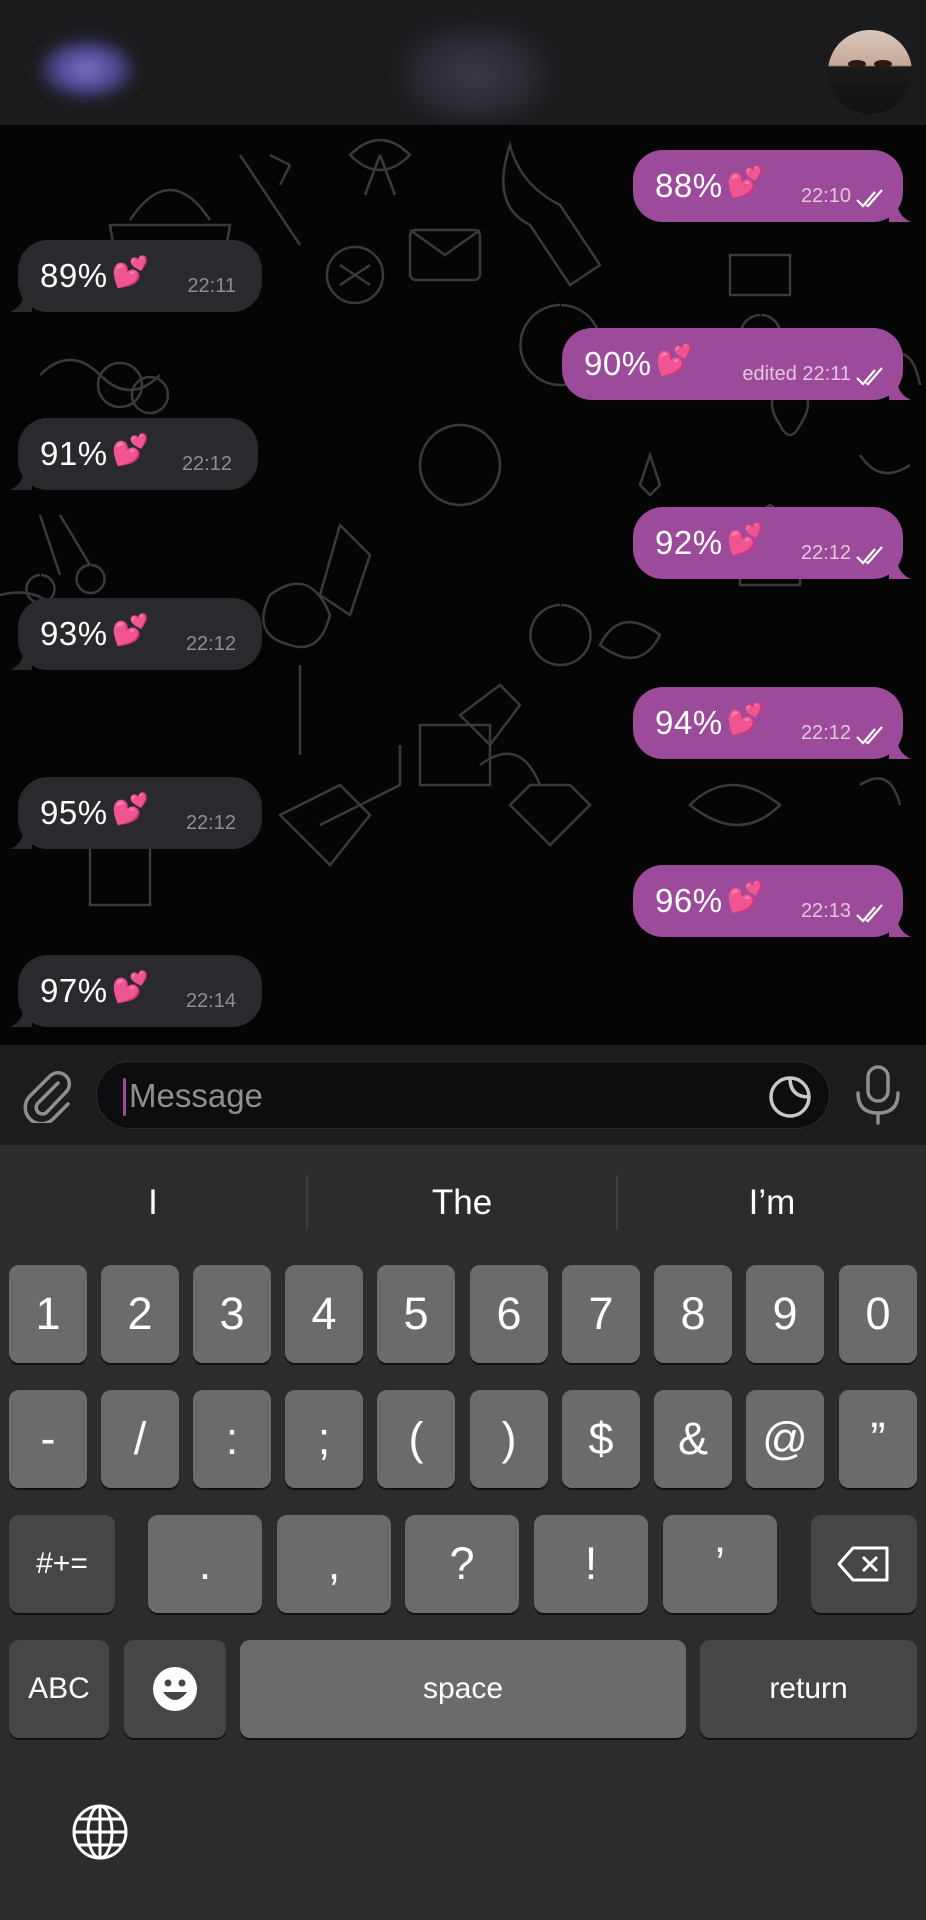  What do you see at coordinates (211, 286) in the screenshot?
I see `message-time: 22:11` at bounding box center [211, 286].